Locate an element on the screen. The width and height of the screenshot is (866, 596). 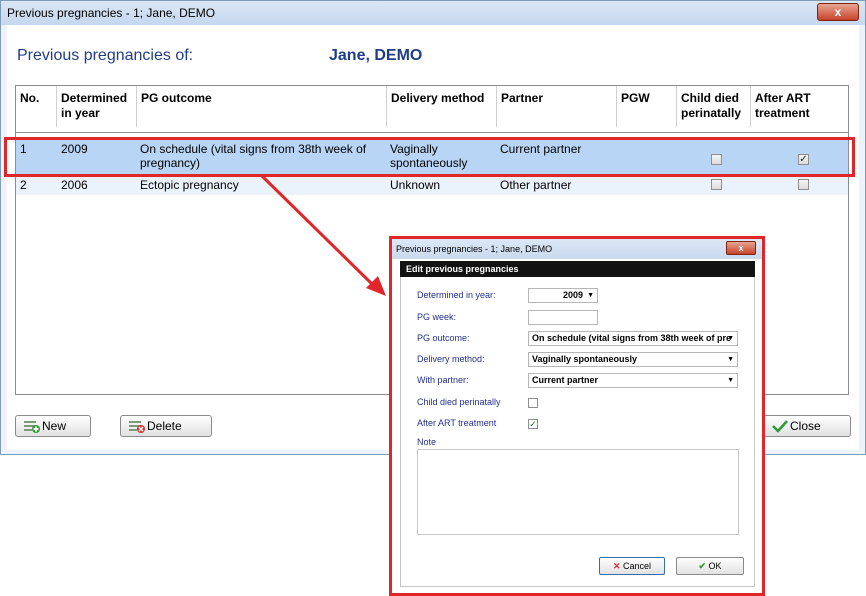
new-button: New is located at coordinates (53, 426).